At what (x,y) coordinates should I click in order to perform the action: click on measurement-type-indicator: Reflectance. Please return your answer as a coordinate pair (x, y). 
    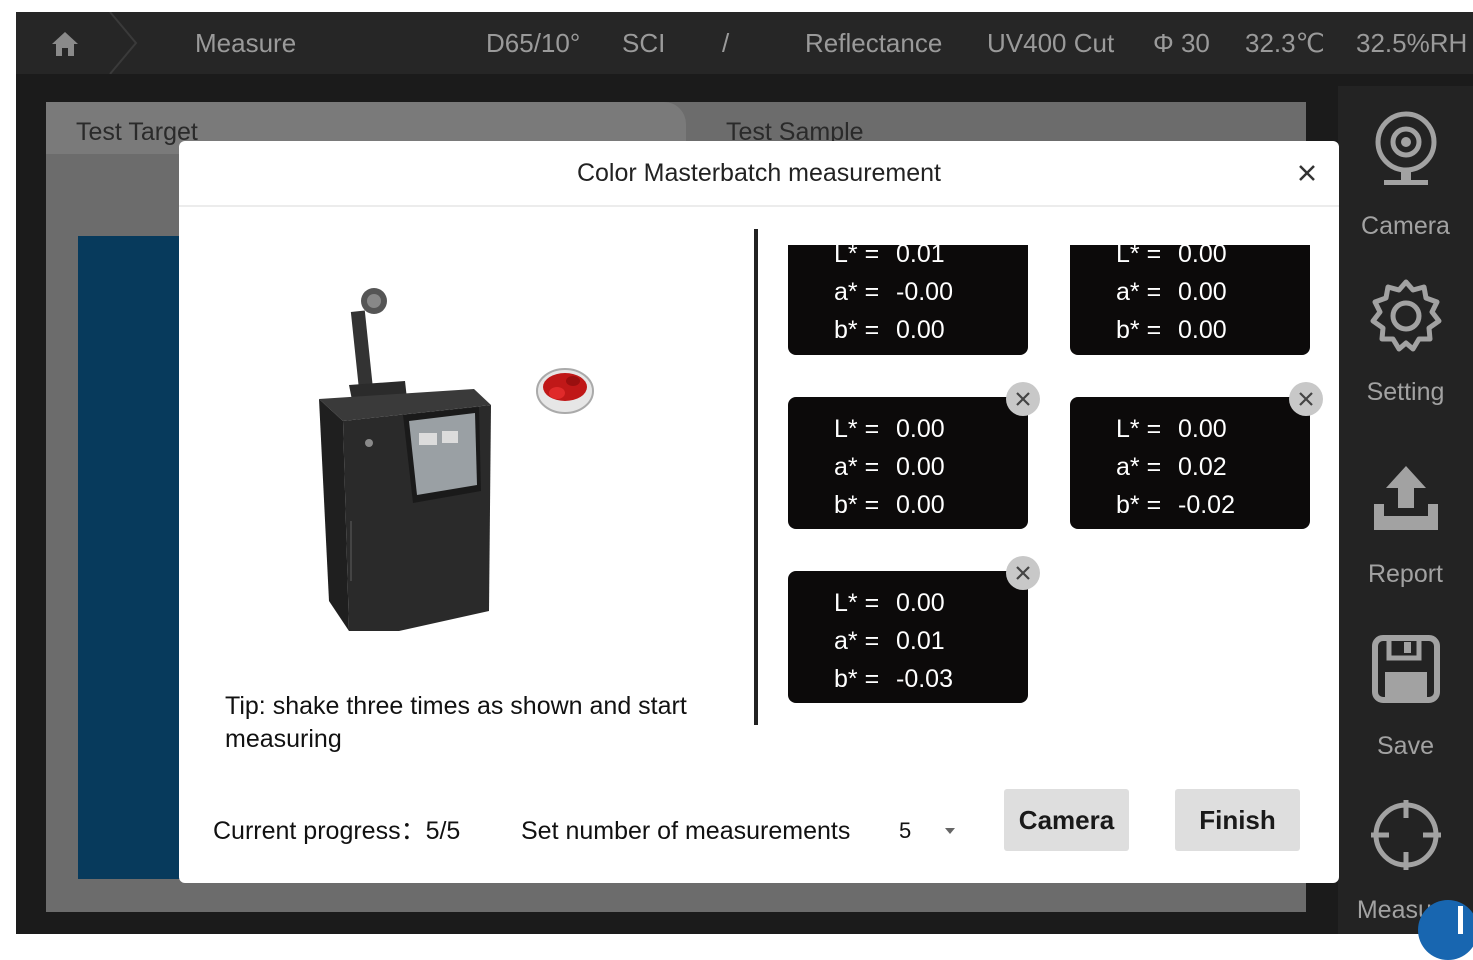
    Looking at the image, I should click on (874, 43).